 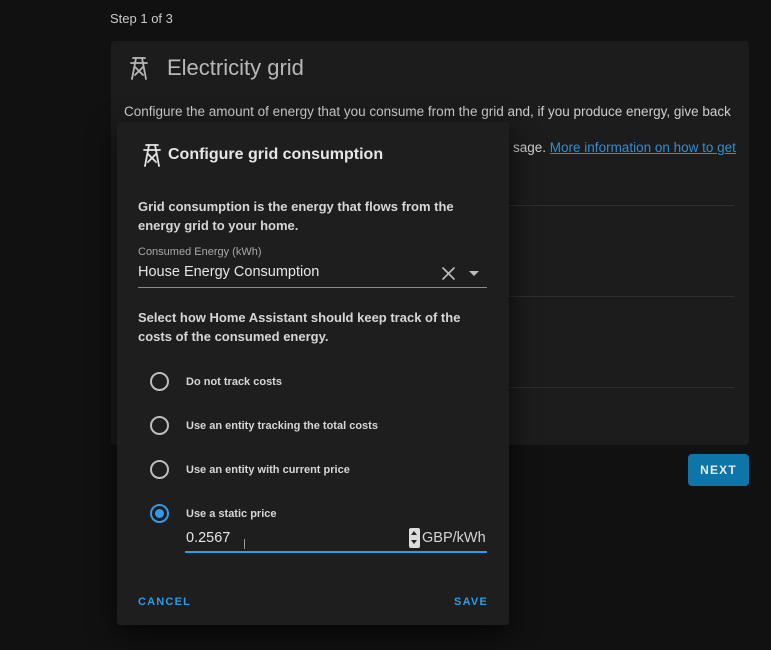 I want to click on save-button: SAVE, so click(x=471, y=602).